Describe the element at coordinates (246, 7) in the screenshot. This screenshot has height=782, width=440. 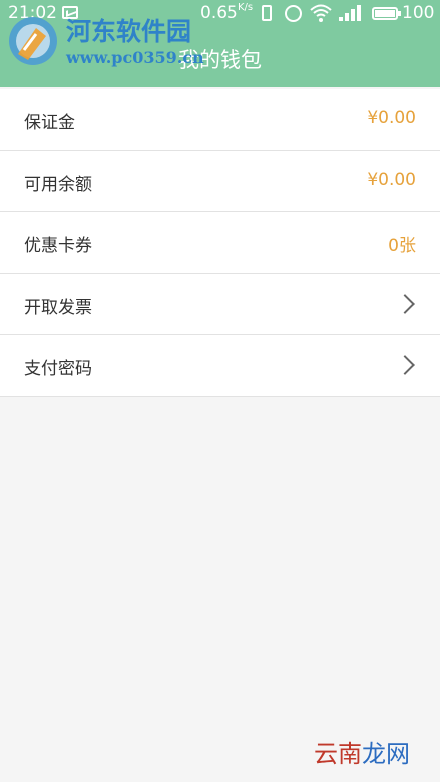
I see `network-speed-unit: K/s` at that location.